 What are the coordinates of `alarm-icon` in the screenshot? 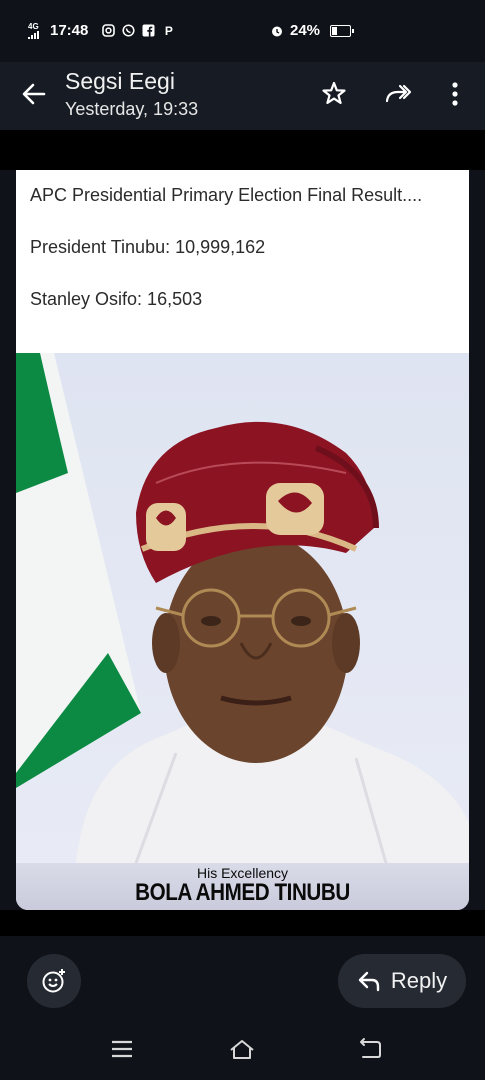 It's located at (277, 31).